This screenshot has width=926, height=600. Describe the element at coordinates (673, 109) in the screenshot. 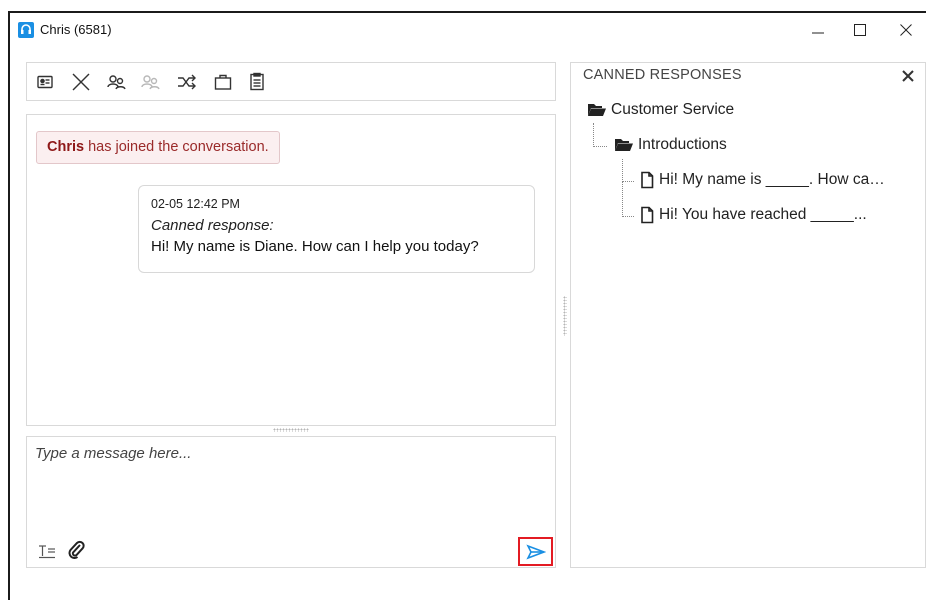

I see `tree-folder-label: Customer Service` at that location.